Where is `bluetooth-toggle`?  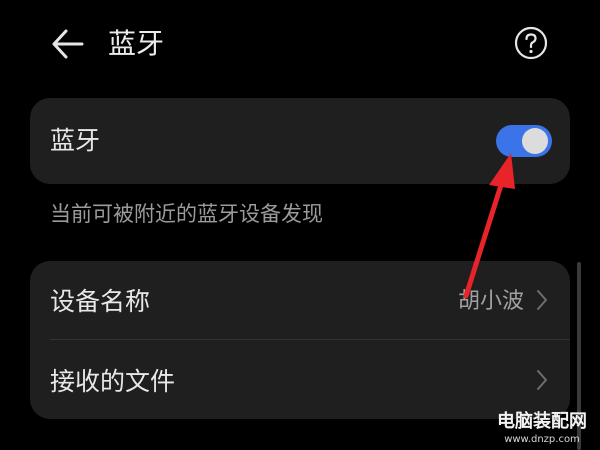 bluetooth-toggle is located at coordinates (524, 141).